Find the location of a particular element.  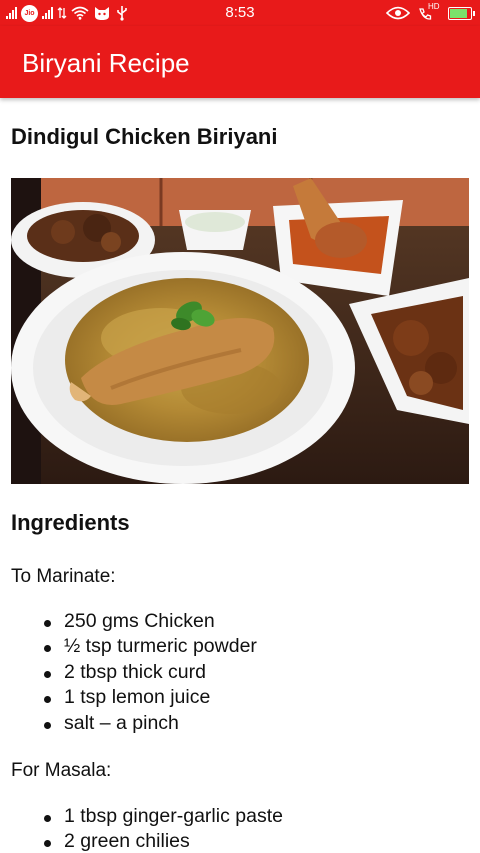

list-item: 250 gms Chicken is located at coordinates (128, 622).